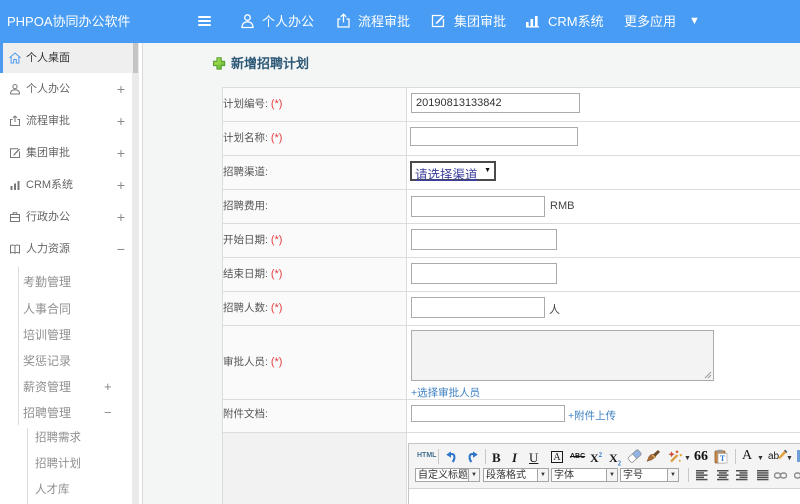 The image size is (800, 504). What do you see at coordinates (723, 458) in the screenshot?
I see `svg-text: T` at bounding box center [723, 458].